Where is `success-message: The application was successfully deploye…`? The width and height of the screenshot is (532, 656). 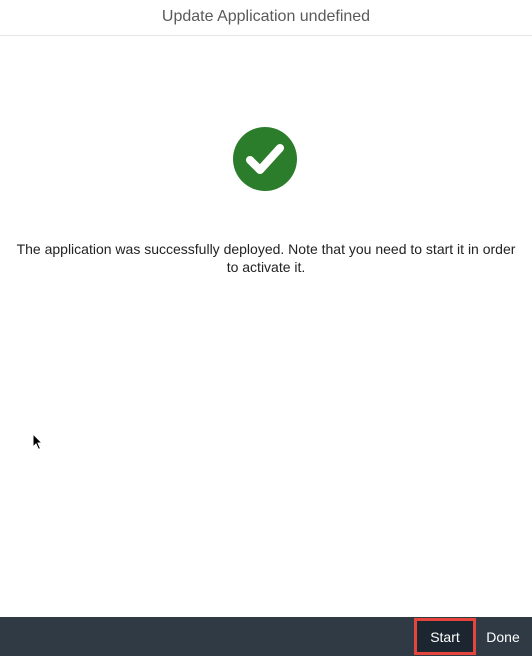 success-message: The application was successfully deploye… is located at coordinates (266, 258).